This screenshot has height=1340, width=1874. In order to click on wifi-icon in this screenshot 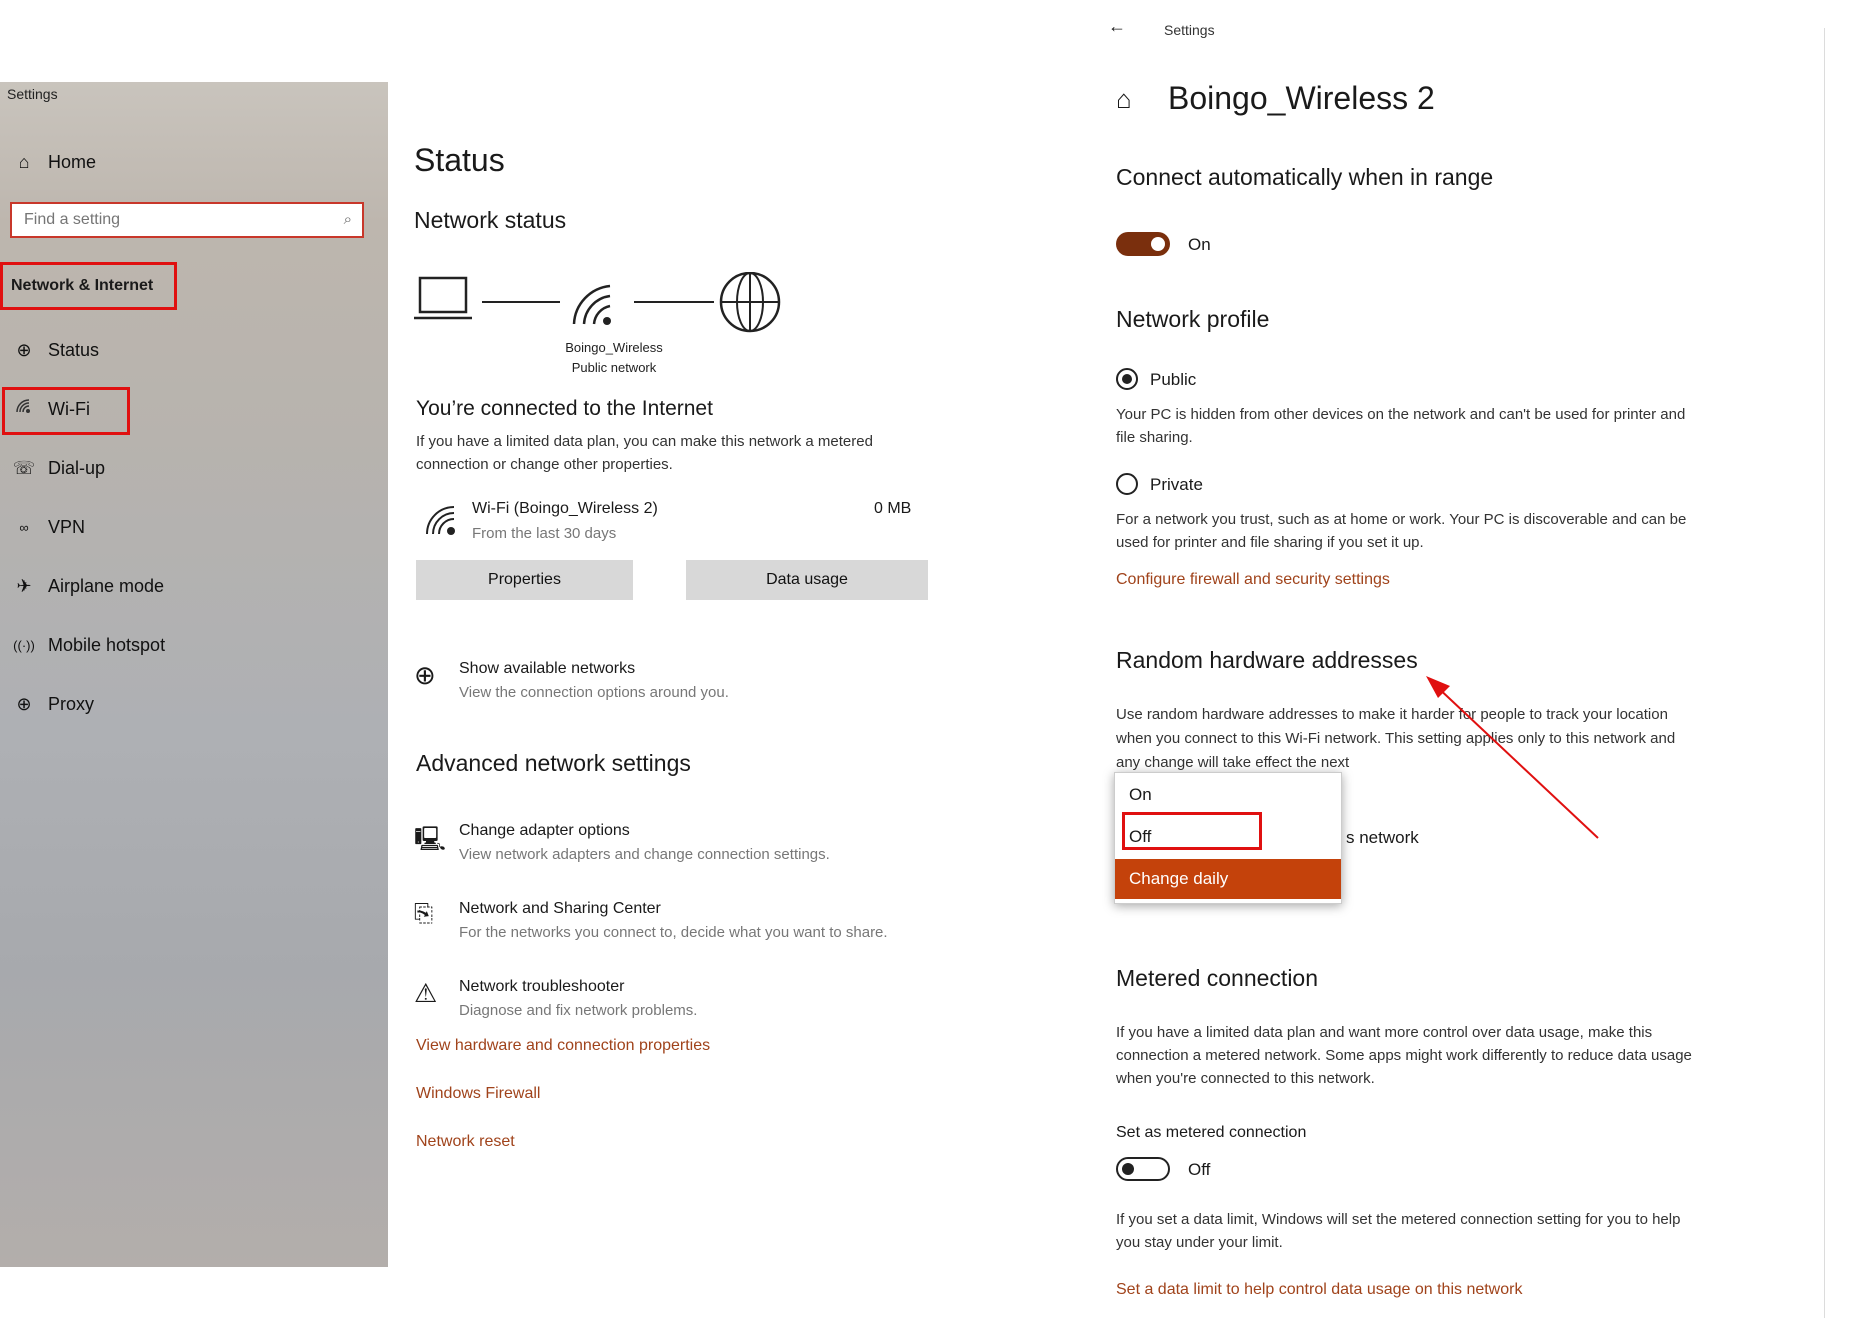, I will do `click(440, 520)`.